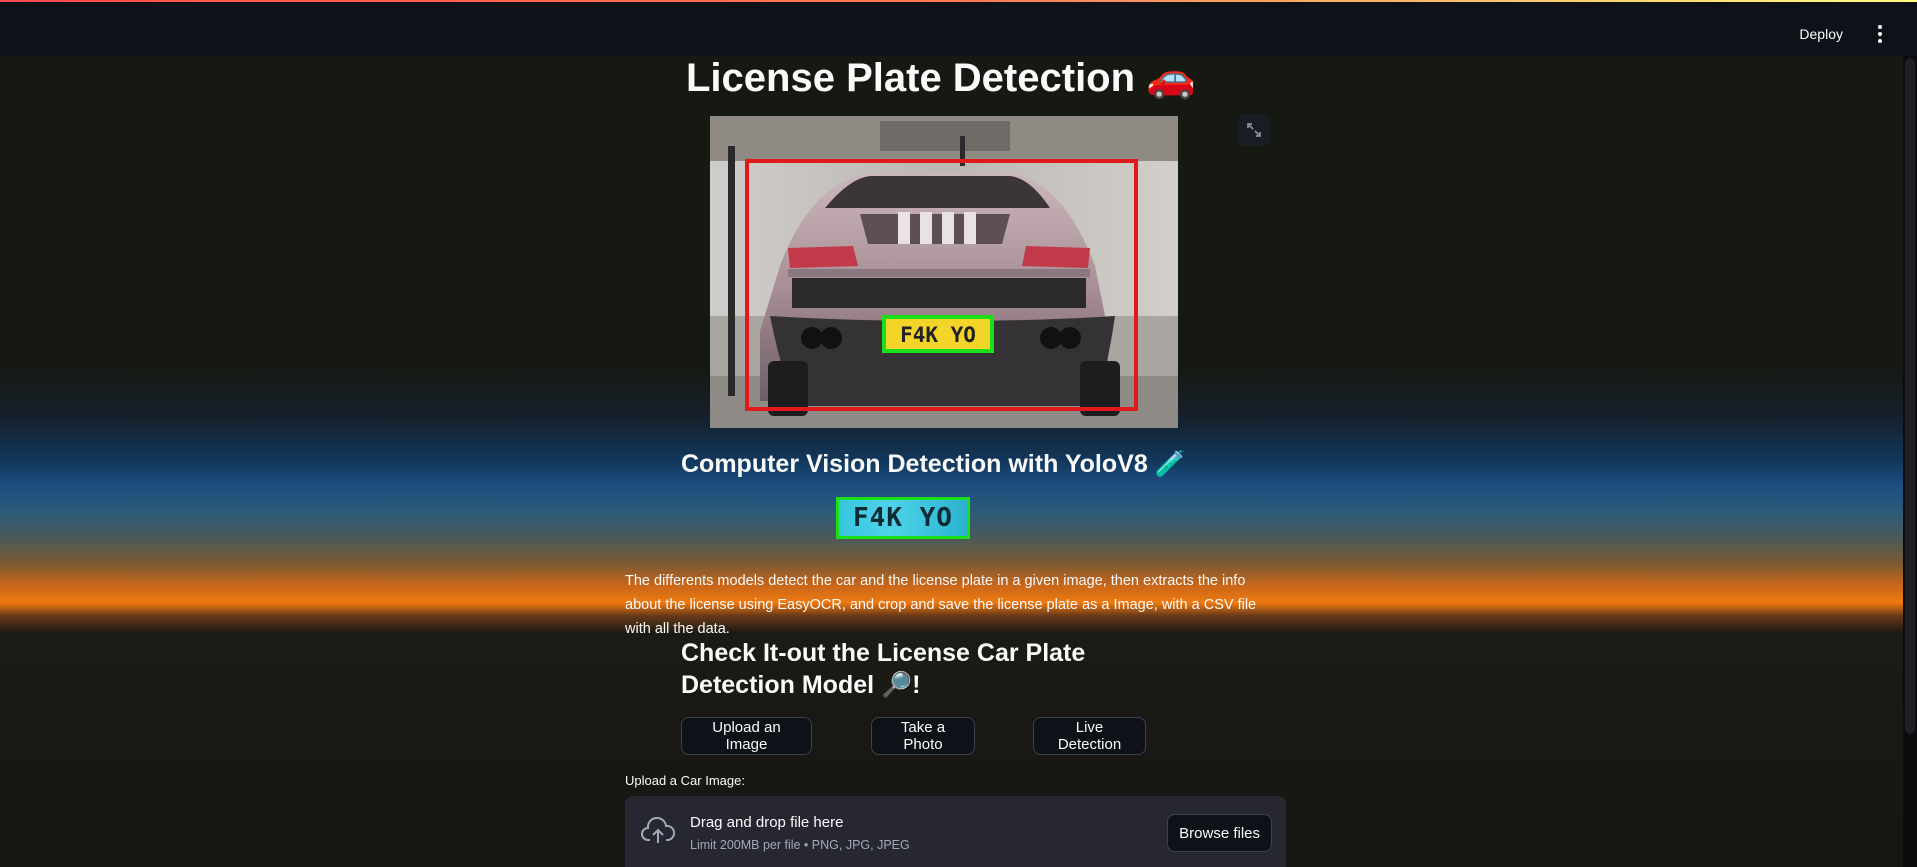  Describe the element at coordinates (1089, 736) in the screenshot. I see `live-detection-button: Live Detection` at that location.